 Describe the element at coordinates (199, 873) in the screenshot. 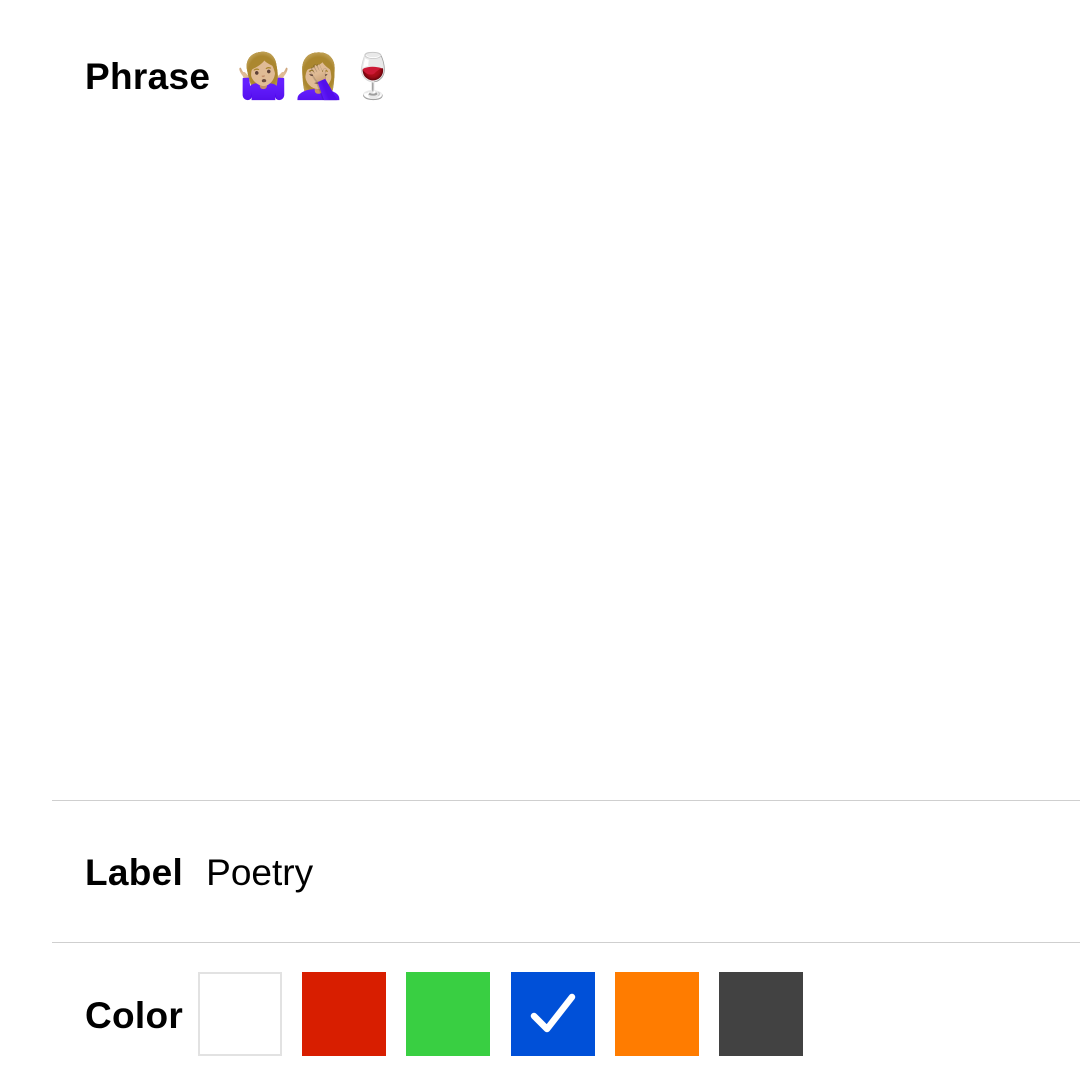

I see `label-field: Label Poetry` at that location.